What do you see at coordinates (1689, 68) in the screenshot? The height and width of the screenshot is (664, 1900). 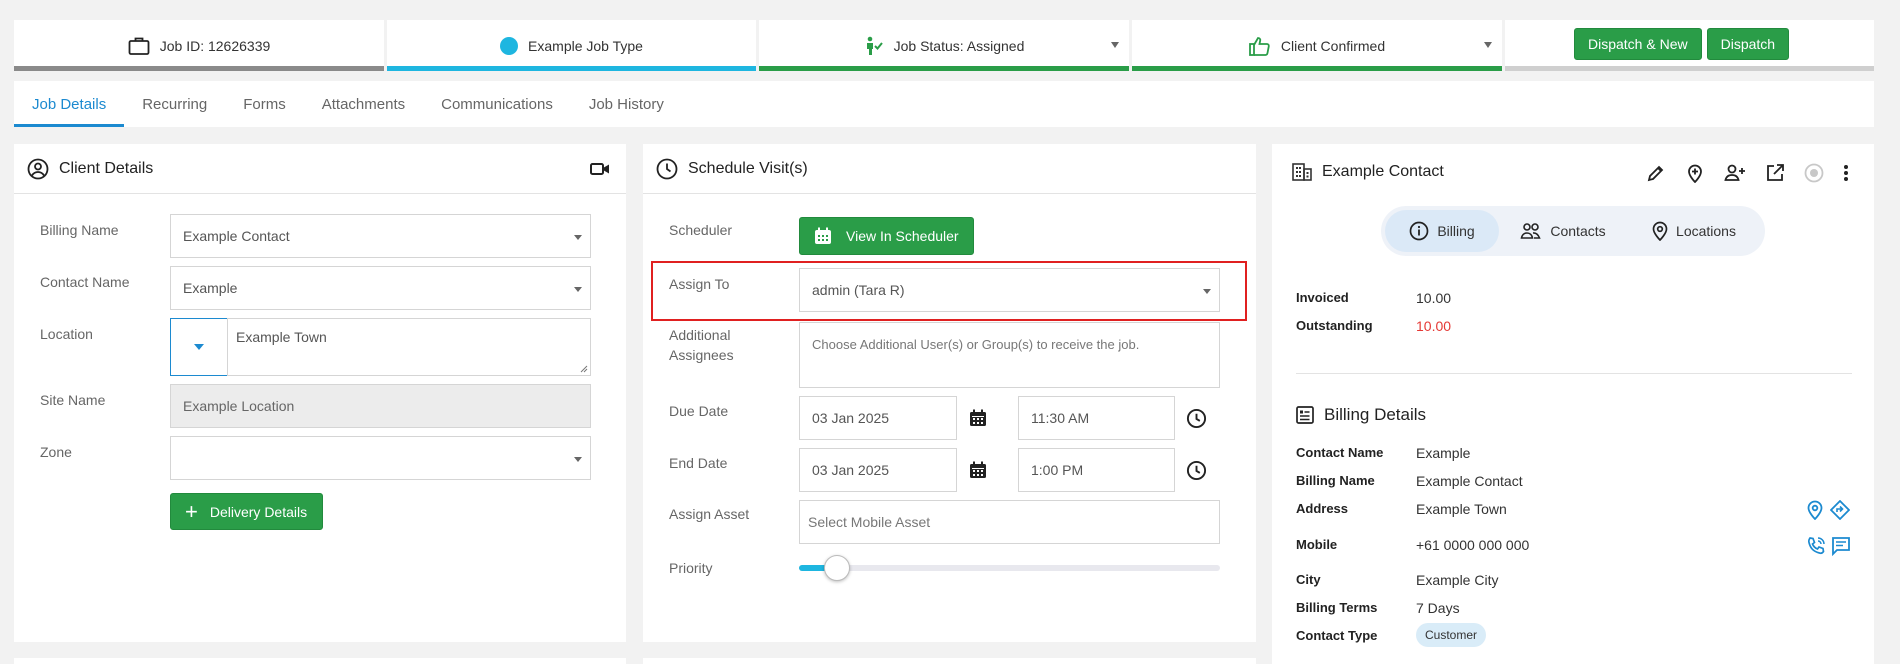 I see `dispatch-bar` at bounding box center [1689, 68].